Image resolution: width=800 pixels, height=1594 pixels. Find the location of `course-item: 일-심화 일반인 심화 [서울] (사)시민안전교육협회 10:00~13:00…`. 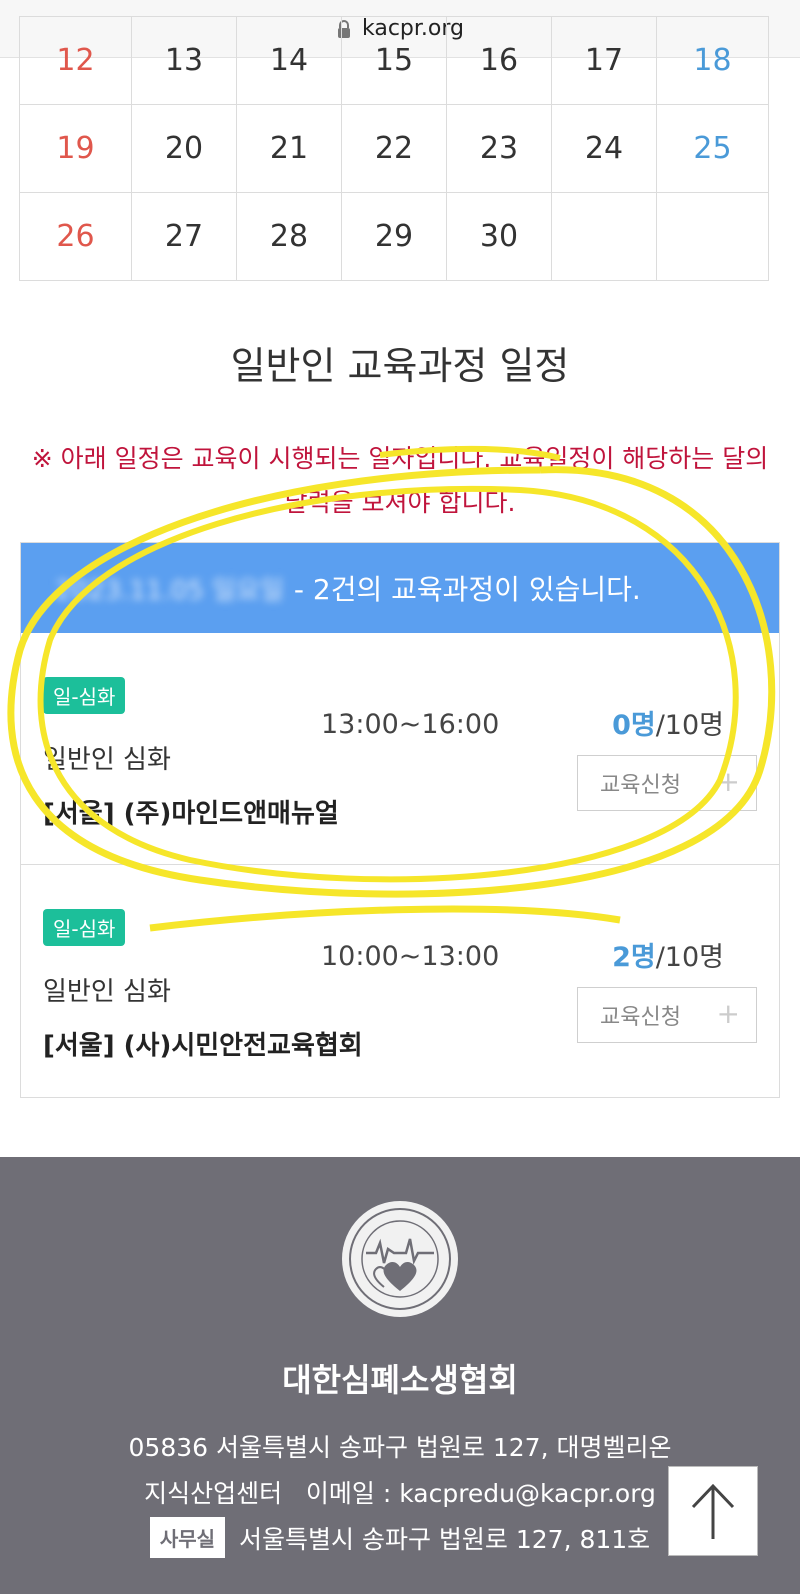

course-item: 일-심화 일반인 심화 [서울] (사)시민안전교육협회 10:00~13:00… is located at coordinates (400, 981).